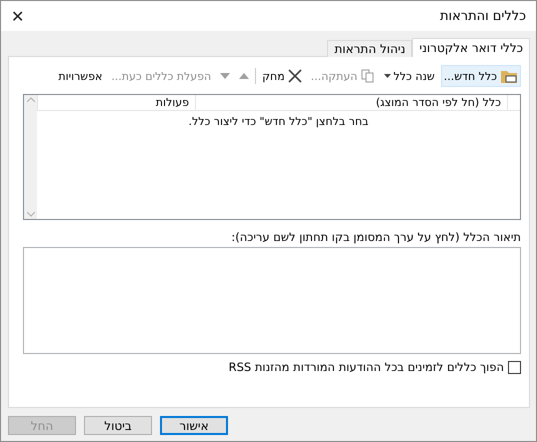 This screenshot has width=537, height=442. Describe the element at coordinates (366, 367) in the screenshot. I see `checkbox-label: הפוך כללים לזמינים בכל ההודעות המורדות מהזנות RSS` at that location.